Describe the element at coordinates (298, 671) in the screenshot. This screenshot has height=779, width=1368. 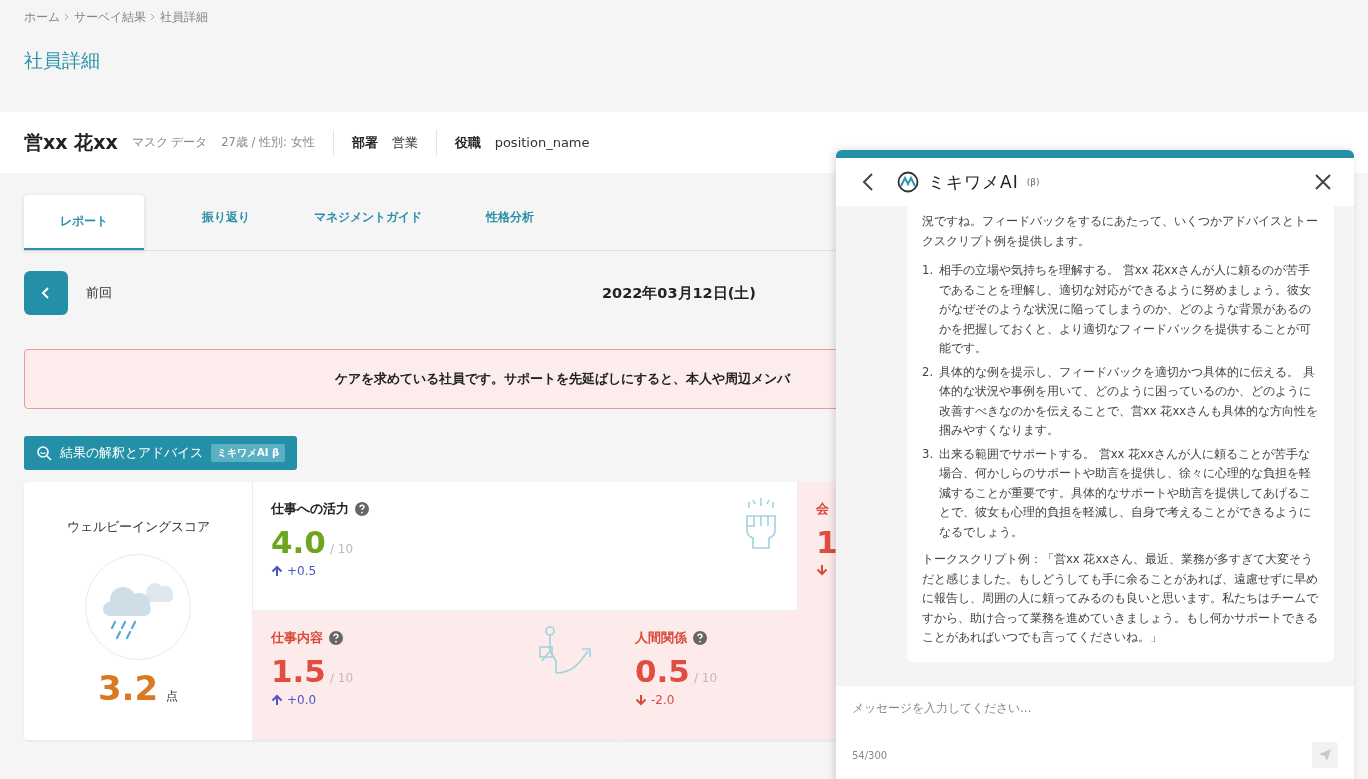
I see `metric-score: 1.5` at that location.